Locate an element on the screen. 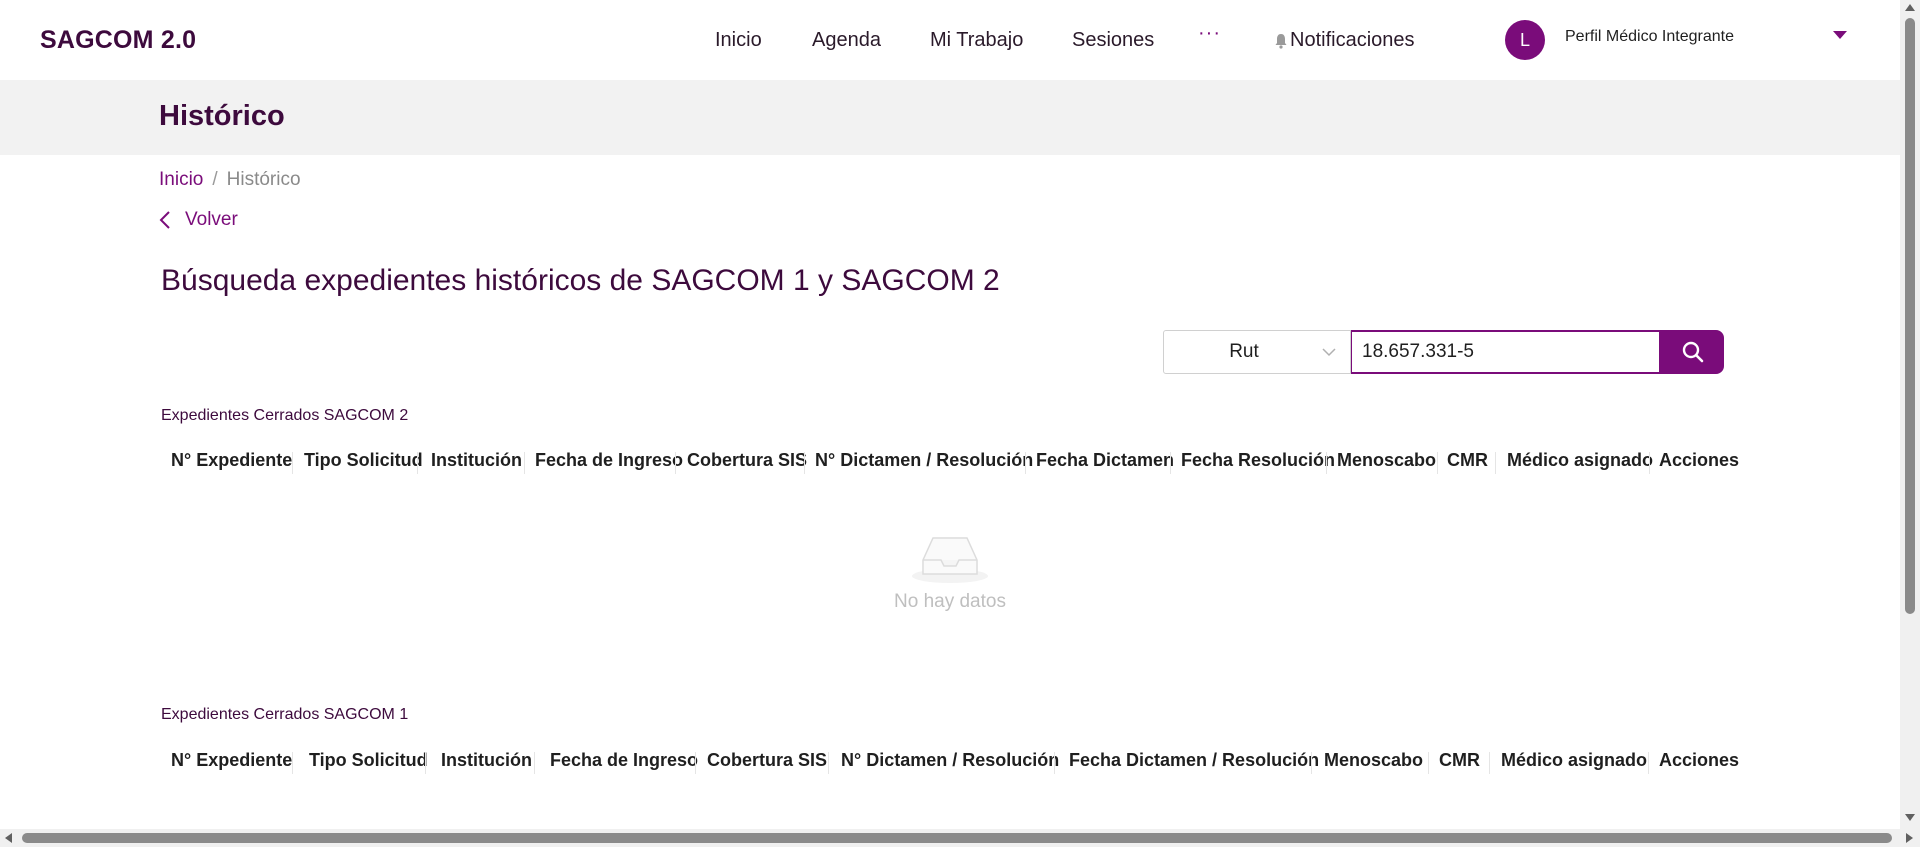 This screenshot has width=1920, height=847. chevron-left-icon is located at coordinates (164, 220).